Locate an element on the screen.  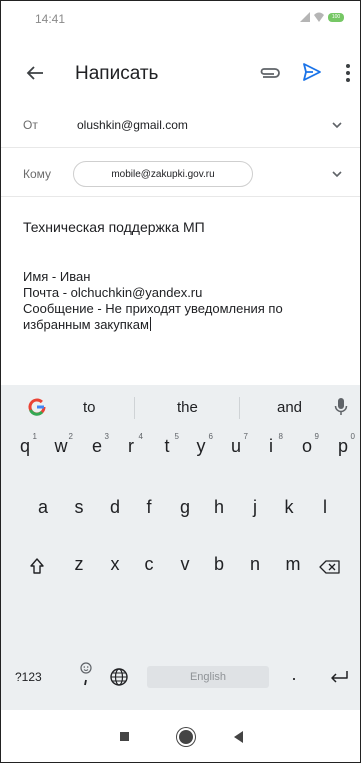
key-k: k is located at coordinates (289, 507).